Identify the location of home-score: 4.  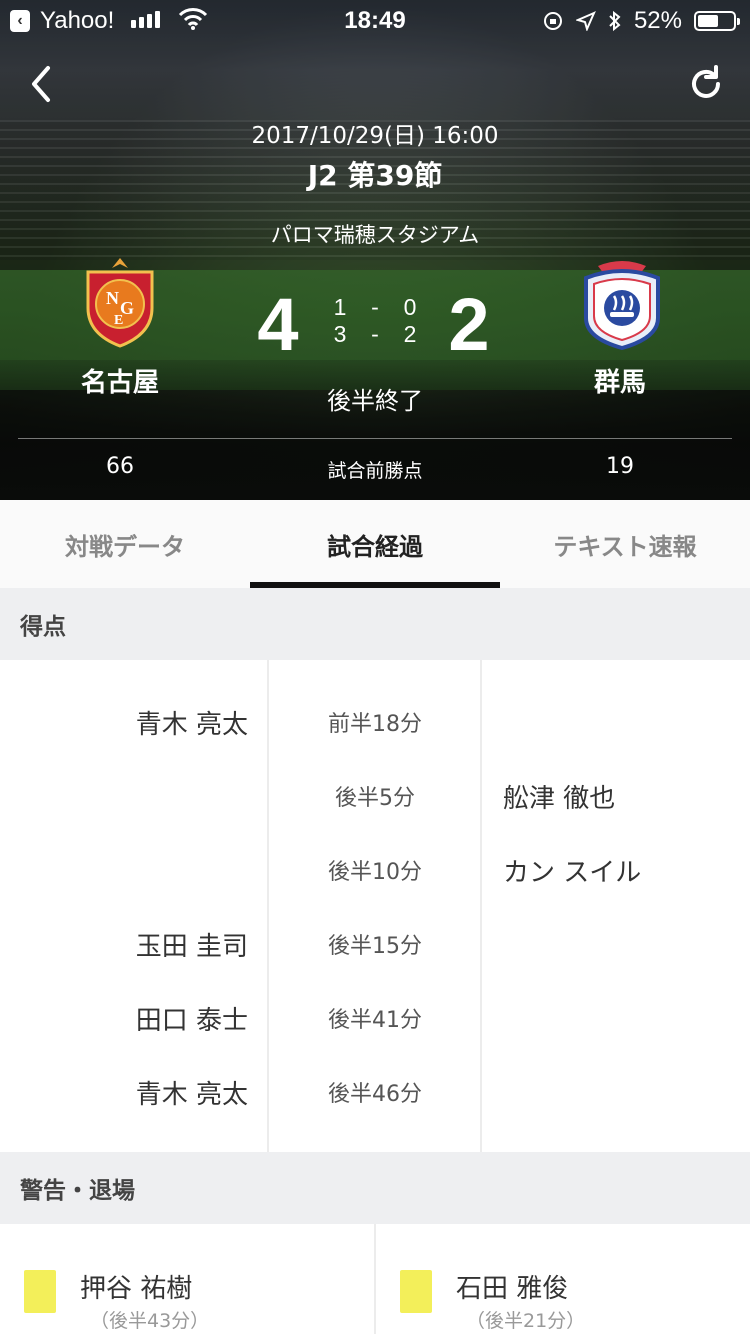
(278, 324).